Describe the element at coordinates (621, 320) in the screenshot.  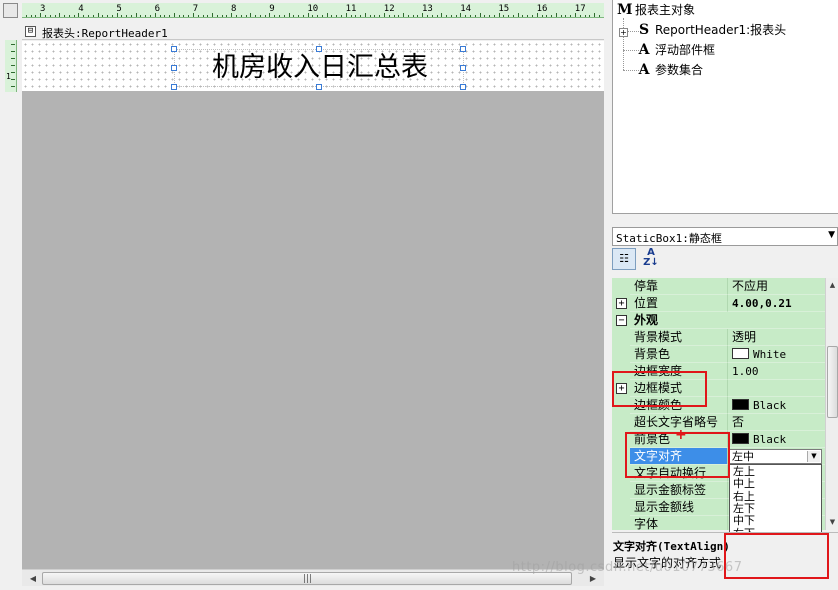
I see `collapse-icon: −` at that location.